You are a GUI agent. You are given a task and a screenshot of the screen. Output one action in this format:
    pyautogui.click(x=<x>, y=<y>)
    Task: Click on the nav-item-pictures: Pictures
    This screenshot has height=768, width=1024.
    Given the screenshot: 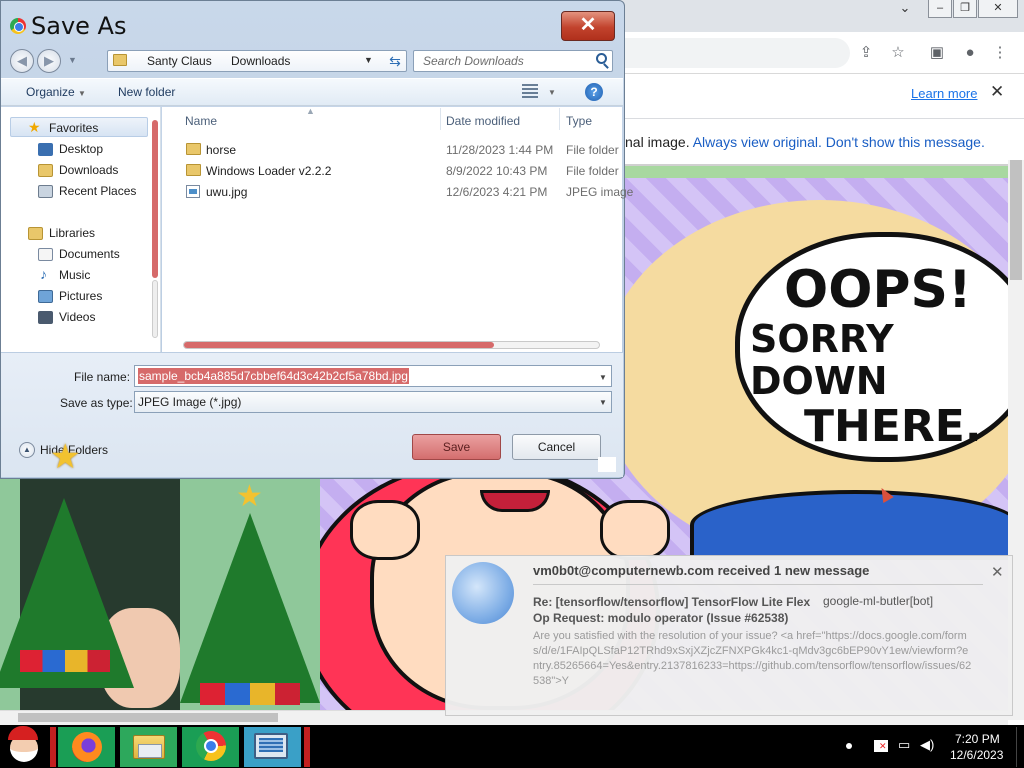 What is the action you would take?
    pyautogui.click(x=80, y=296)
    